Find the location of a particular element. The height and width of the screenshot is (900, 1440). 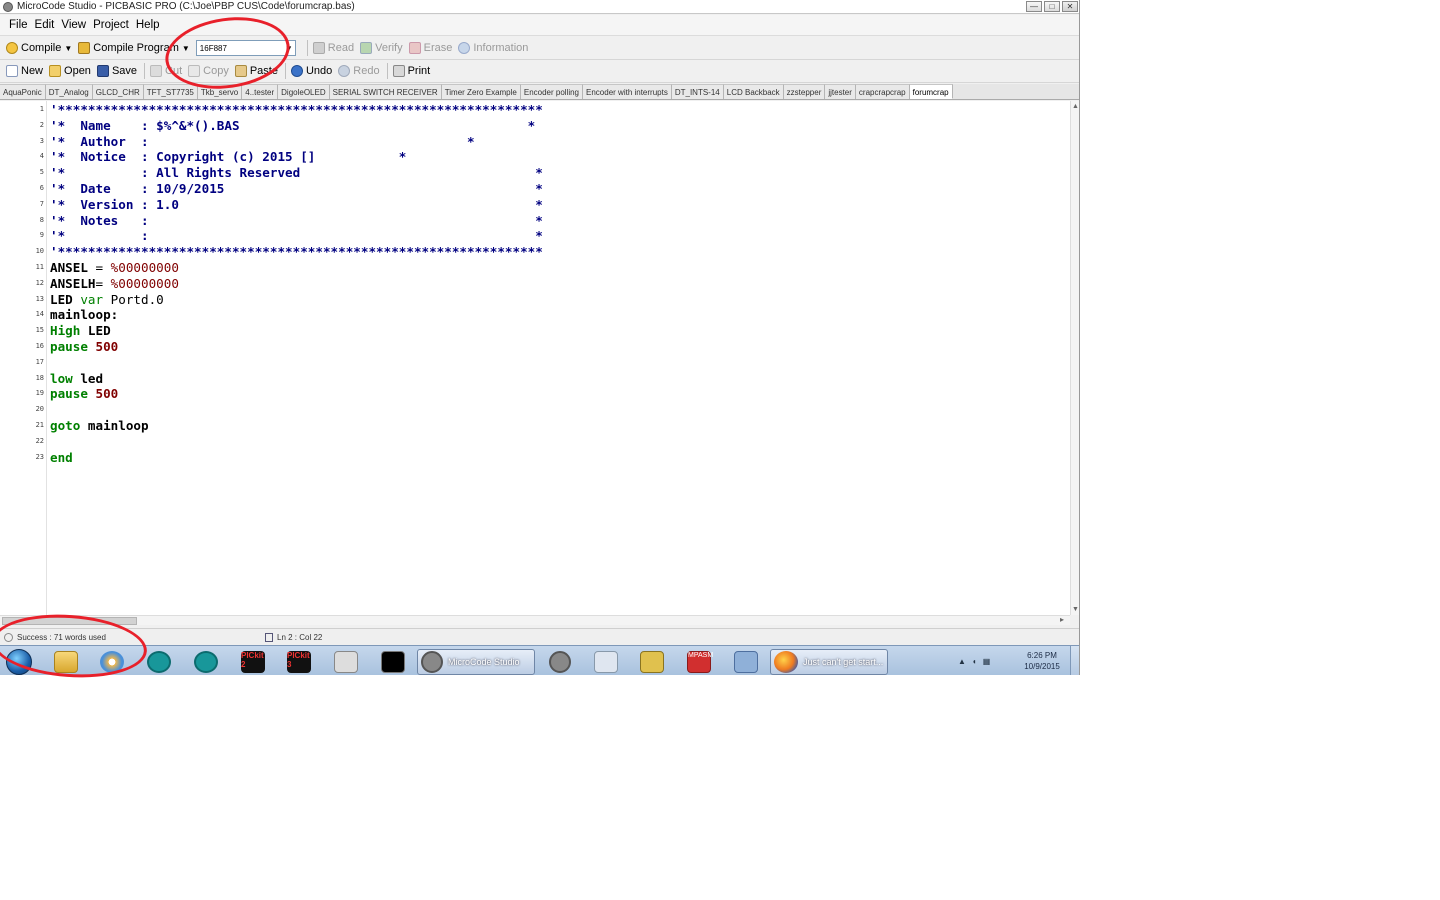

status-bar: Success : 71 words used Ln 2 : Col 22 is located at coordinates (539, 636).